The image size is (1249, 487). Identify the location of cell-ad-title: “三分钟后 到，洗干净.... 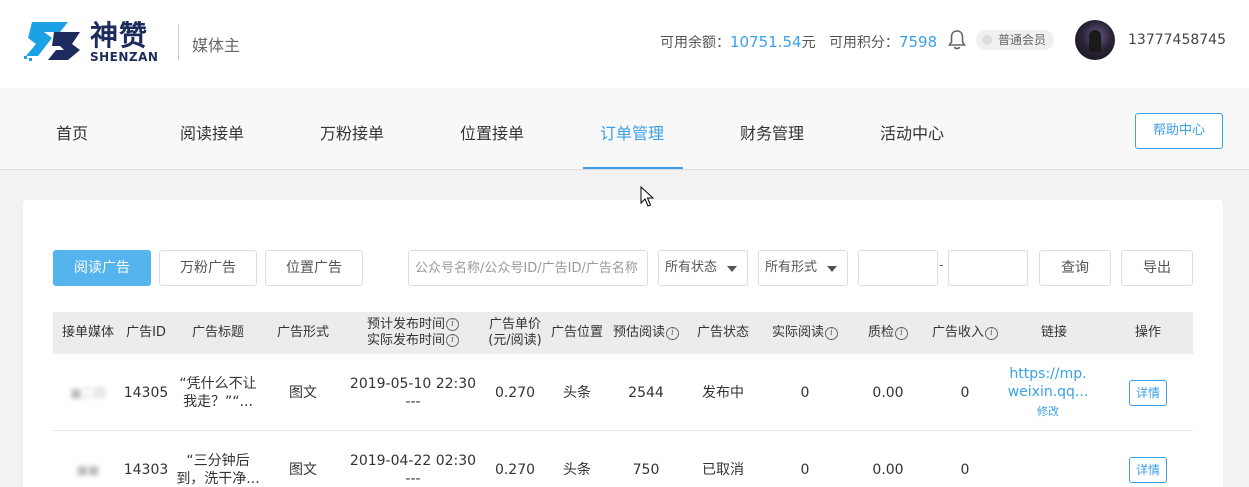
(218, 459).